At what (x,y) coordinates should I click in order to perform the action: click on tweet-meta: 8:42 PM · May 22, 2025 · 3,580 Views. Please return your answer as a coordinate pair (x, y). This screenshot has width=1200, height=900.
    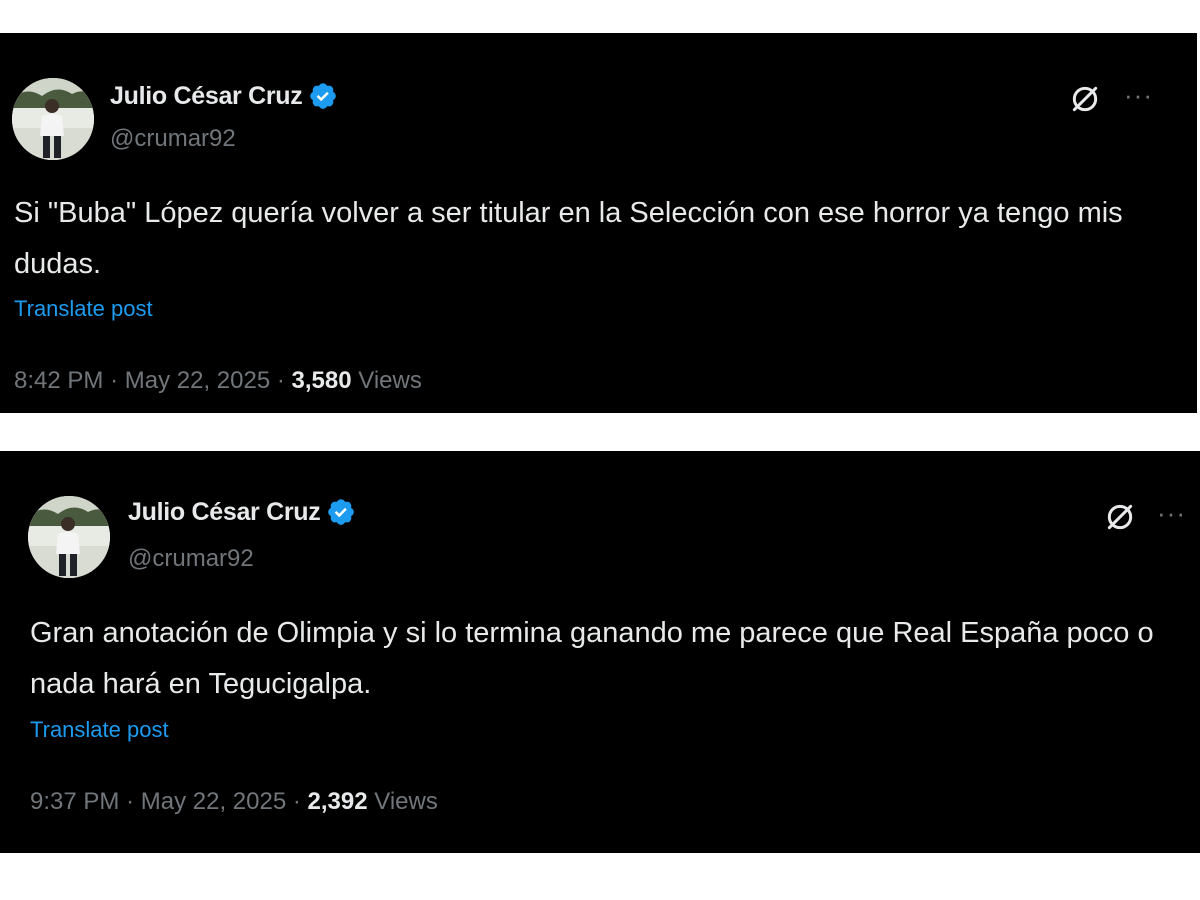
    Looking at the image, I should click on (218, 381).